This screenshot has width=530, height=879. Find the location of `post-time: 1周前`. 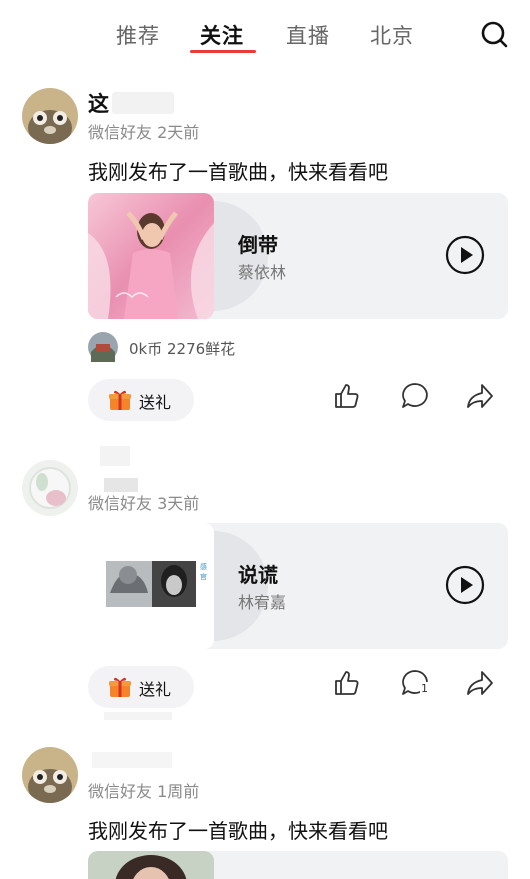

post-time: 1周前 is located at coordinates (178, 791).